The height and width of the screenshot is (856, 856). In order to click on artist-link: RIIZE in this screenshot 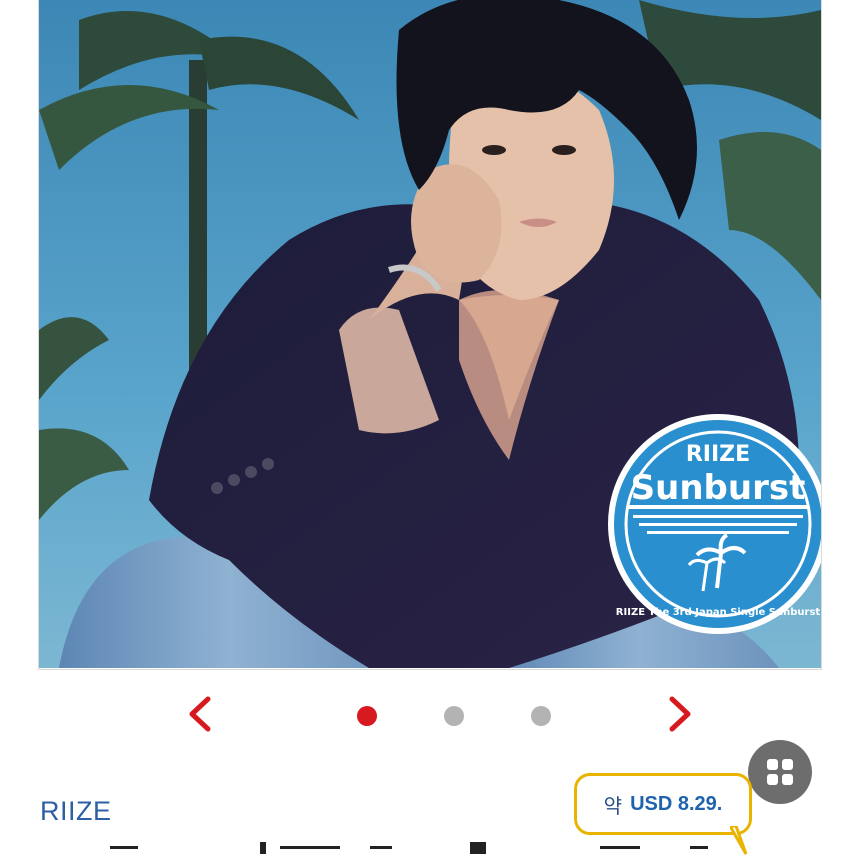, I will do `click(76, 811)`.